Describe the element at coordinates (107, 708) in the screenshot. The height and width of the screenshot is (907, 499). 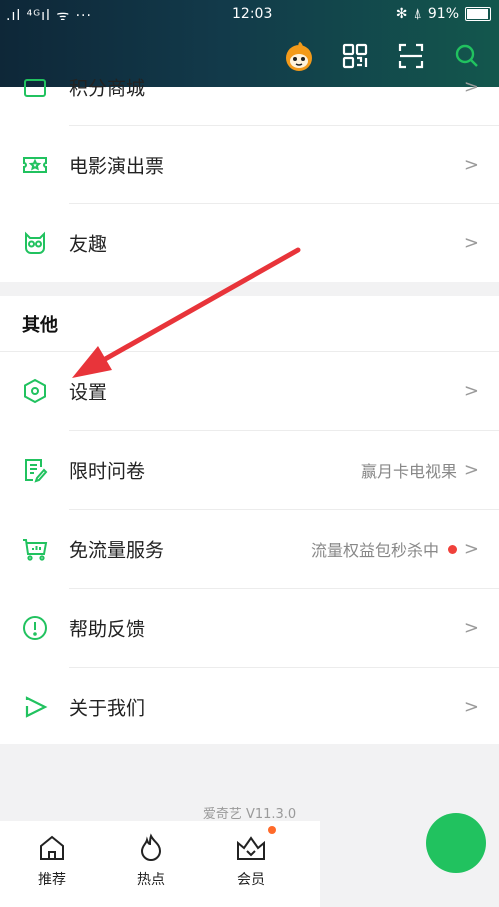
I see `menu-item-label: 关于我们` at that location.